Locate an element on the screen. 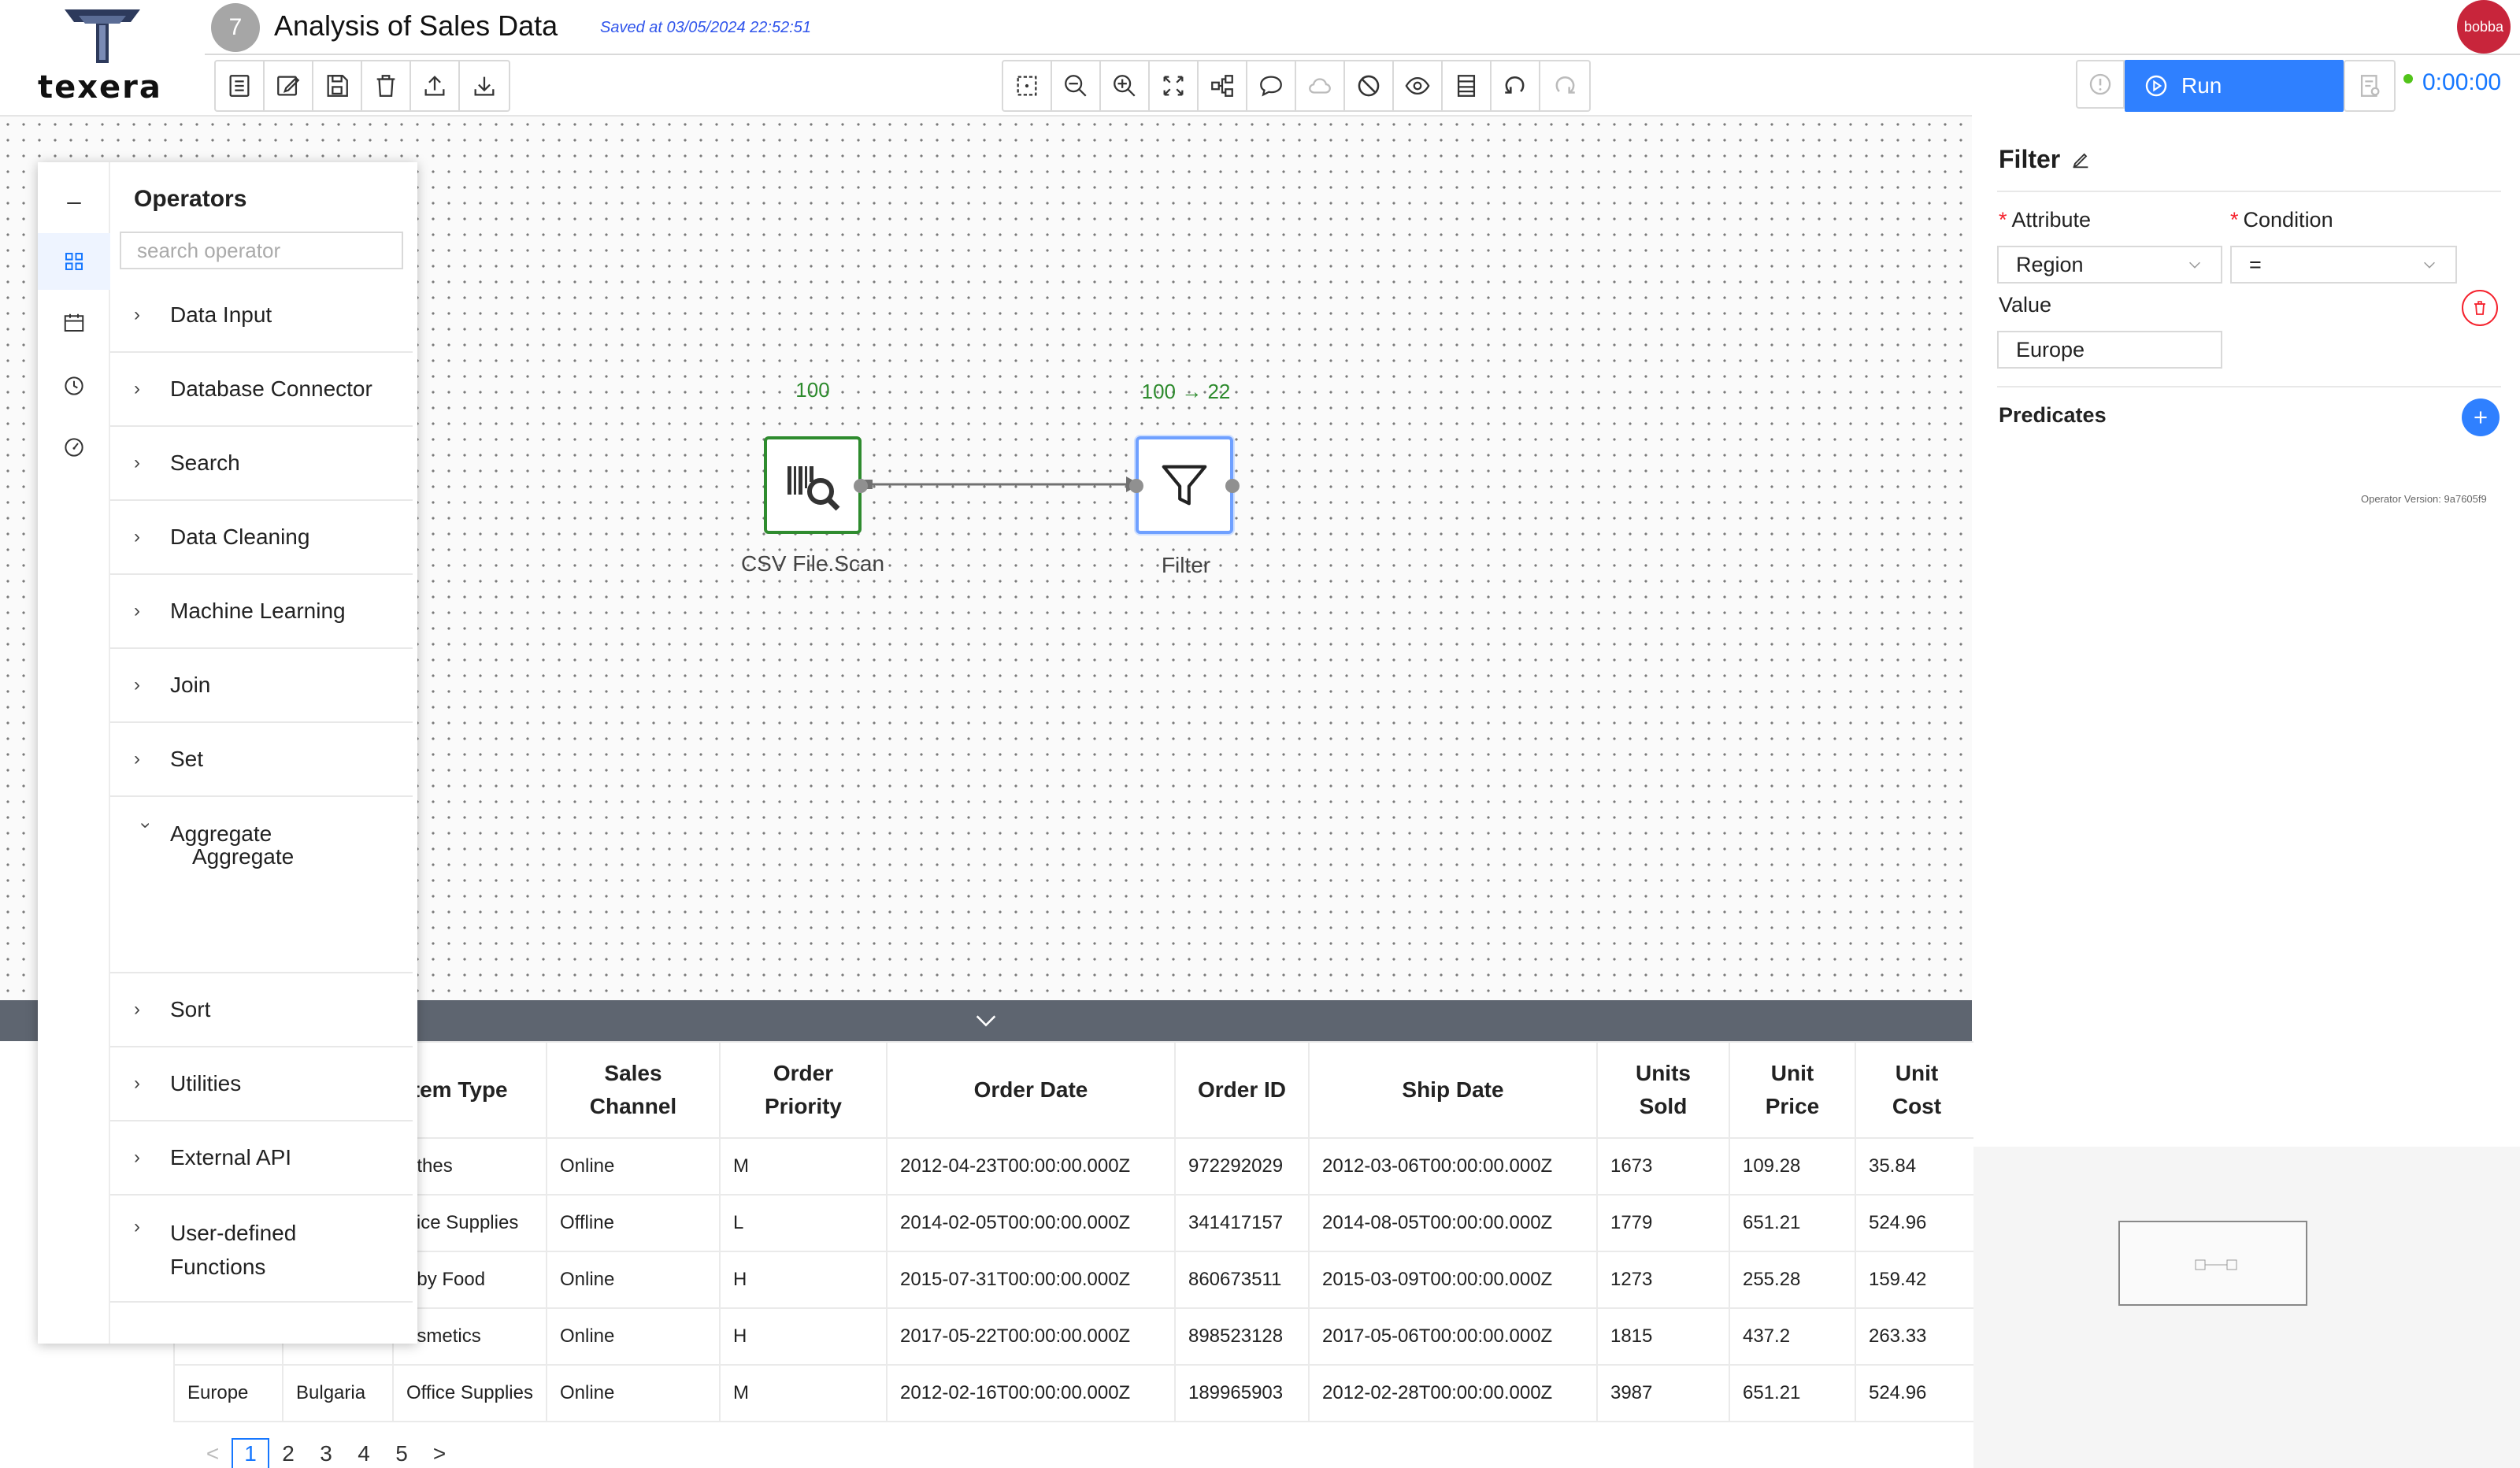 The image size is (2520, 1468). table-cell: H is located at coordinates (803, 1280).